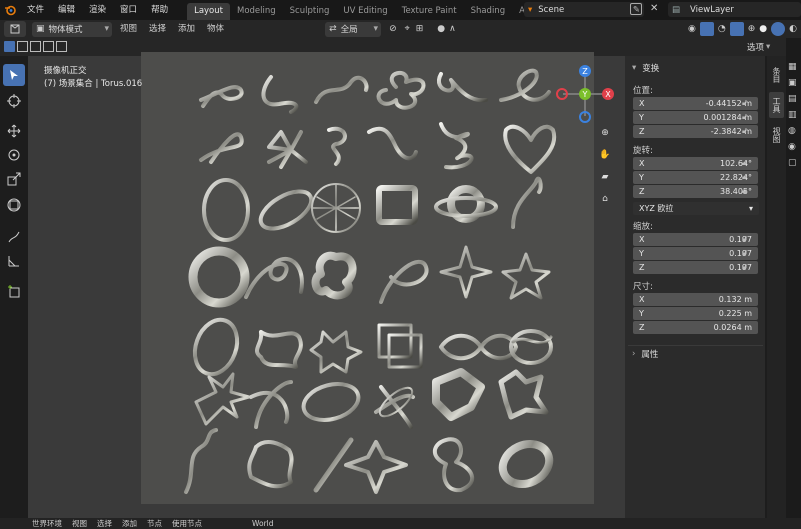 The image size is (801, 529). What do you see at coordinates (695, 267) in the screenshot?
I see `scale-z-field: Z 0.197` at bounding box center [695, 267].